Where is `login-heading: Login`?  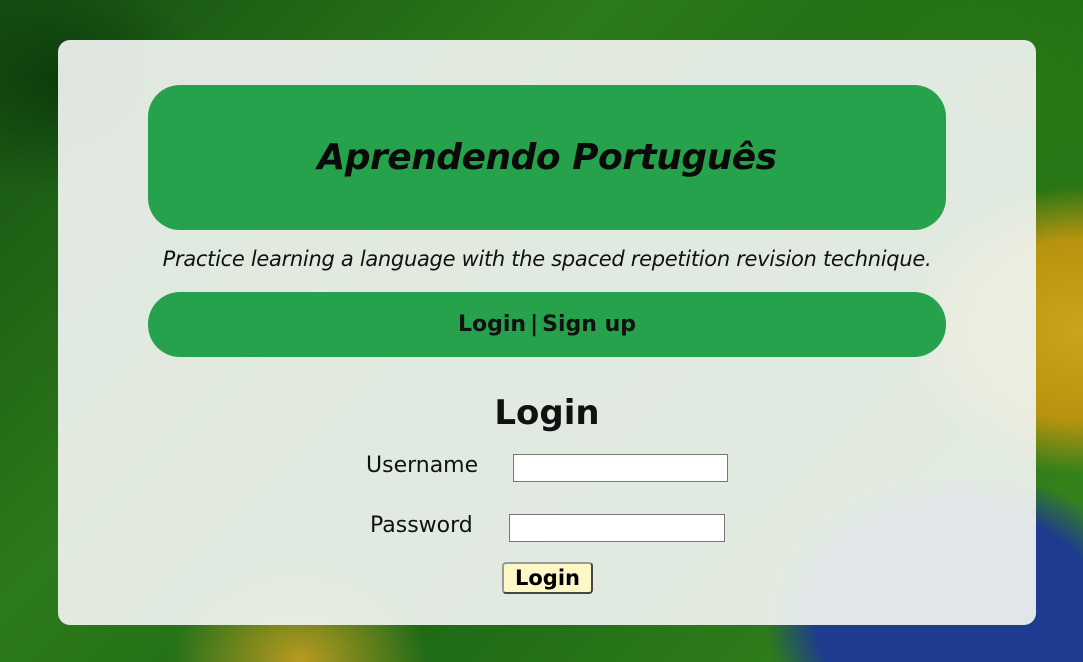 login-heading: Login is located at coordinates (547, 413).